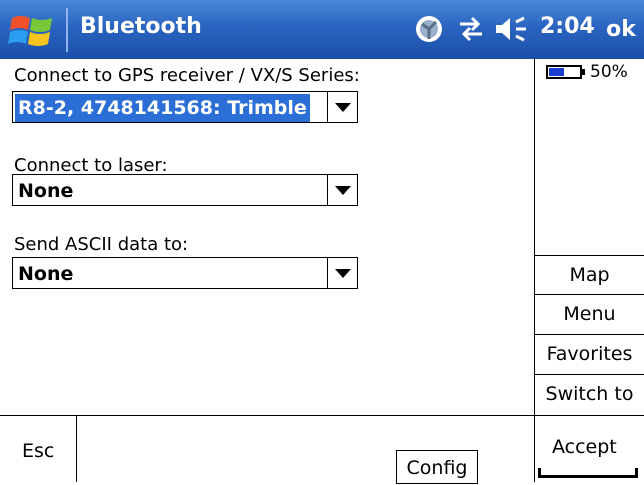 Image resolution: width=644 pixels, height=485 pixels. What do you see at coordinates (46, 191) in the screenshot?
I see `laser-value: None` at bounding box center [46, 191].